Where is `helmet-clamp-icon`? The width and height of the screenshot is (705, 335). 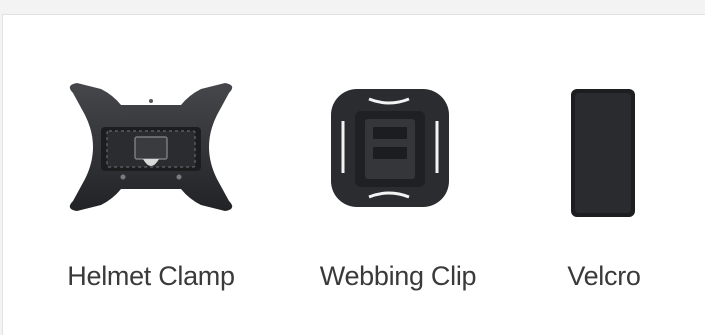
helmet-clamp-icon is located at coordinates (151, 158).